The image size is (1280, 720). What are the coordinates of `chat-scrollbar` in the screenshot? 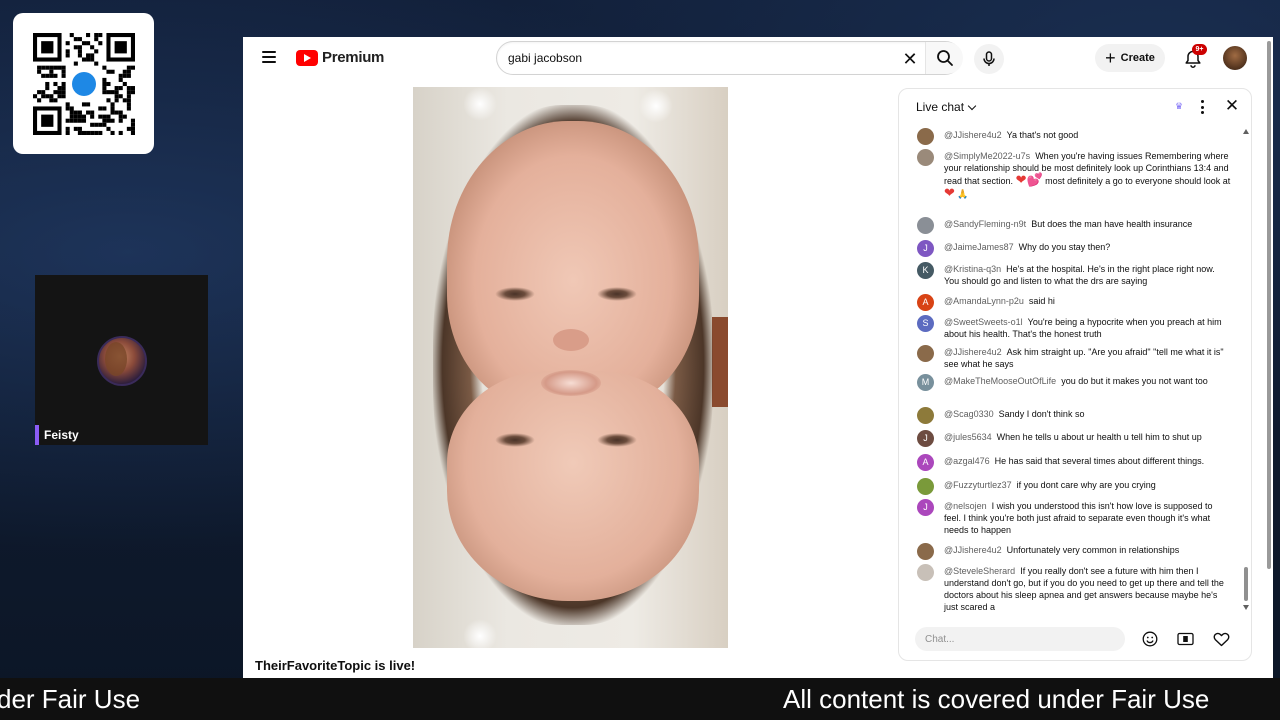 It's located at (1246, 371).